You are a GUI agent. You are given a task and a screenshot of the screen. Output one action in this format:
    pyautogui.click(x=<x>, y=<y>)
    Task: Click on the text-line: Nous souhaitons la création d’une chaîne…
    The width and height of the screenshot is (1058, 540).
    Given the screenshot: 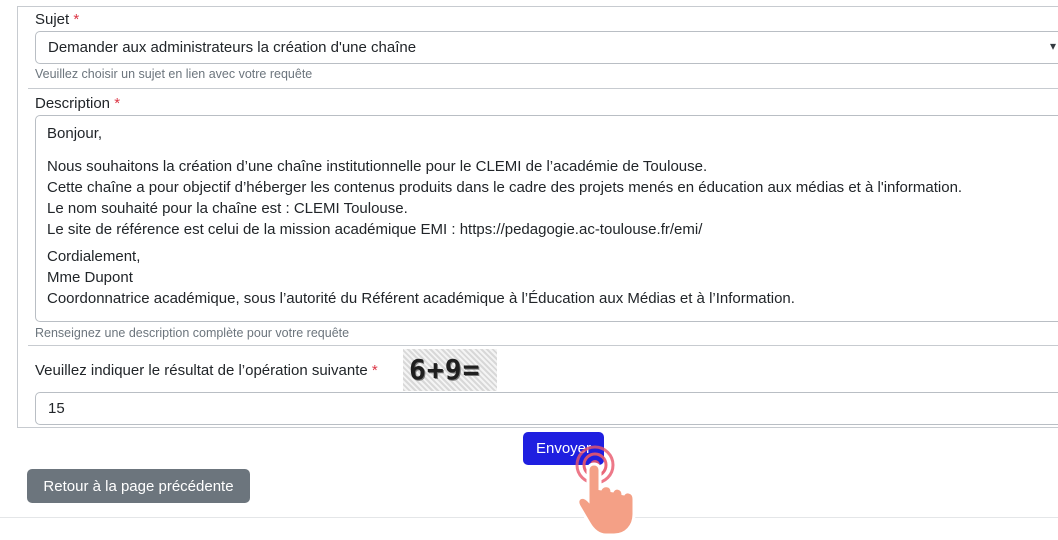 What is the action you would take?
    pyautogui.click(x=377, y=166)
    